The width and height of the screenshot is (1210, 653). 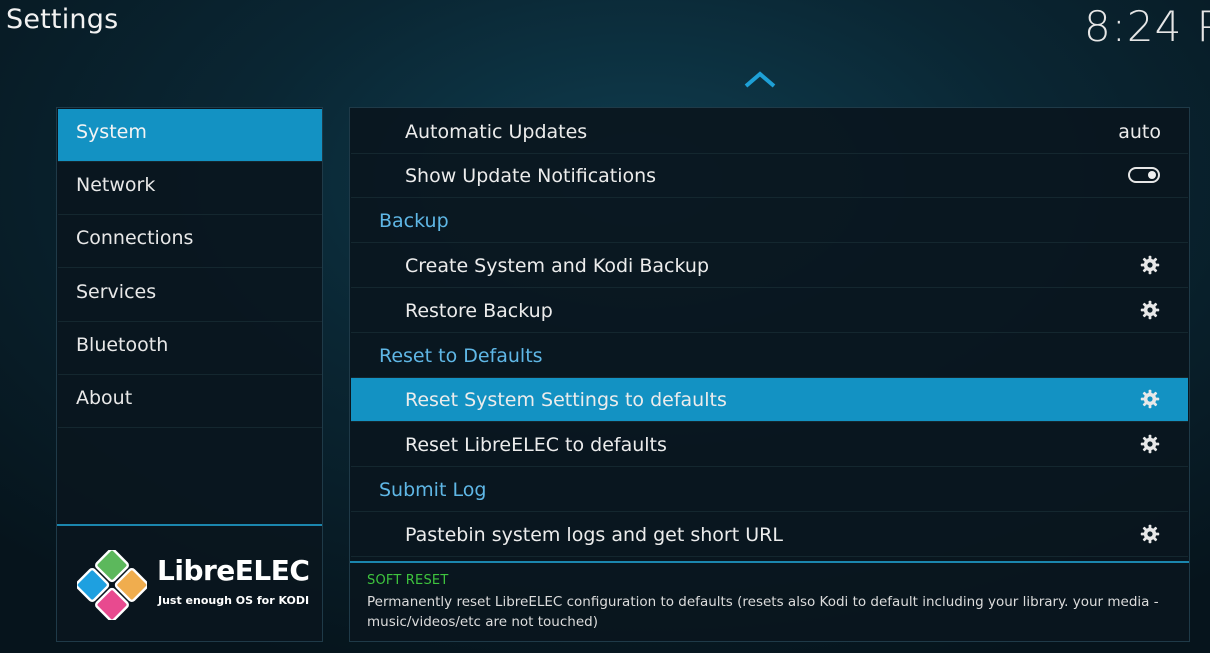 I want to click on section-label: Submit Log, so click(x=433, y=490).